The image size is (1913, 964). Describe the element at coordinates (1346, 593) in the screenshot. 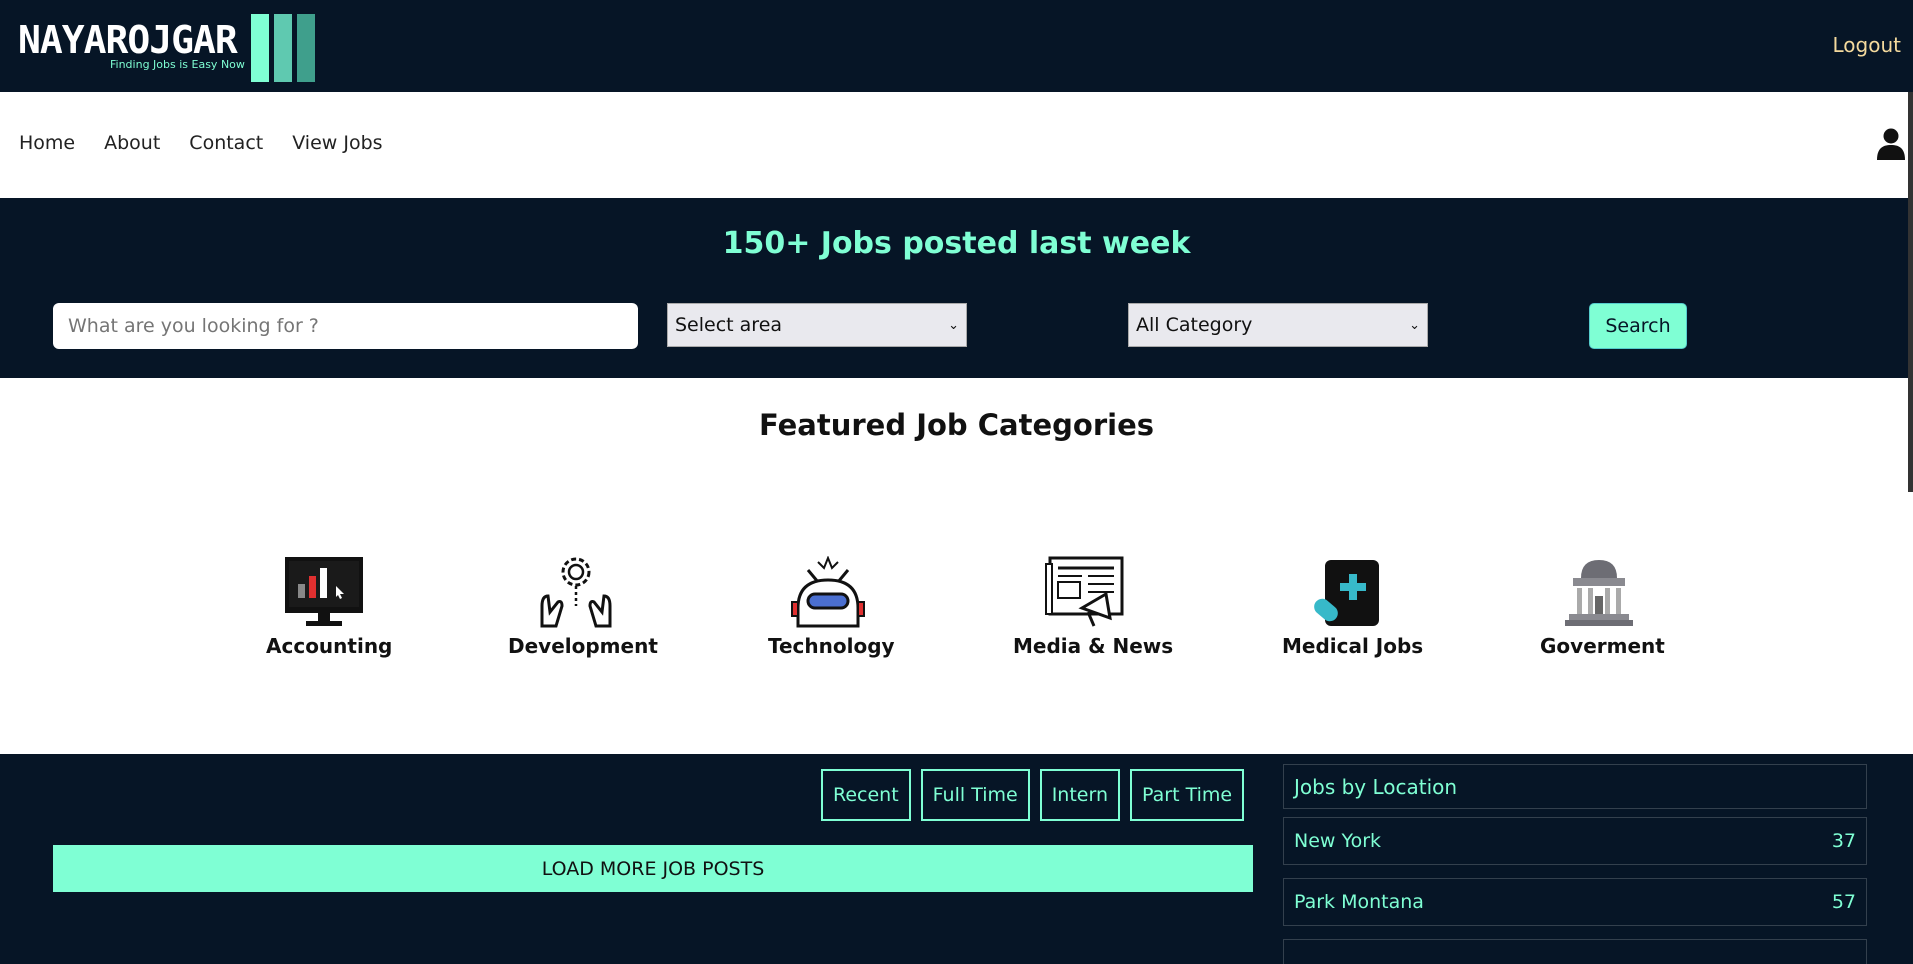

I see `medical-kit-icon` at that location.